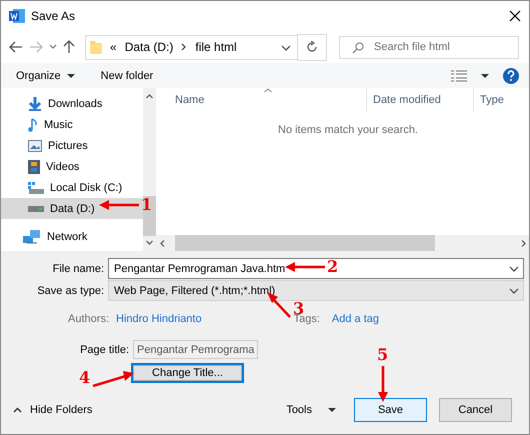 This screenshot has width=530, height=435. Describe the element at coordinates (78, 268) in the screenshot. I see `field-label: File name:` at that location.